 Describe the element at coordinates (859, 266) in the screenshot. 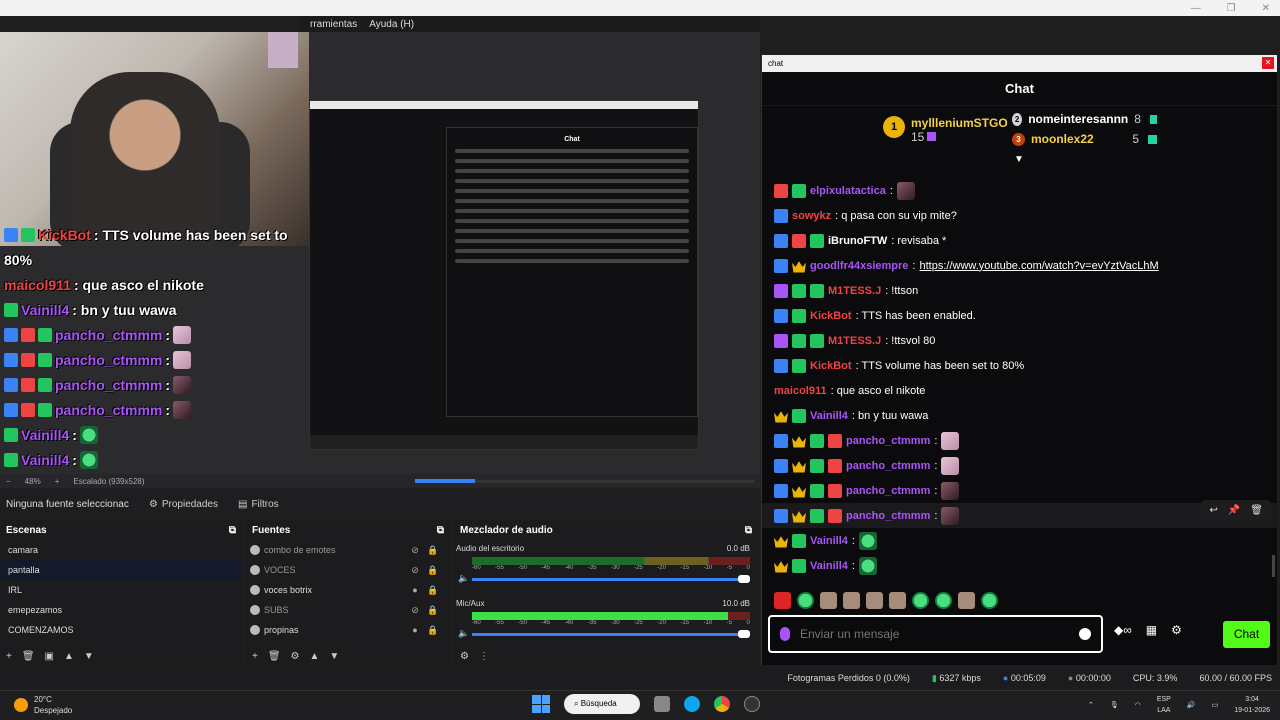

I see `chat-username: goodlfr44xsiempre` at that location.